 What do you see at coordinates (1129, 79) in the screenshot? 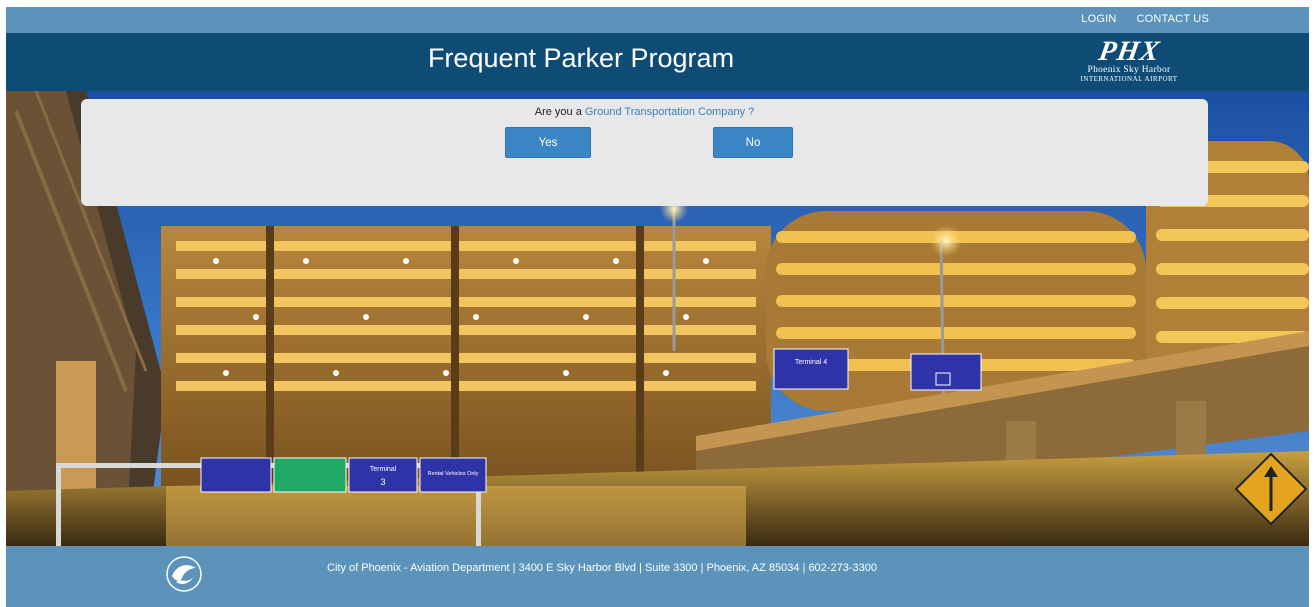
I see `logo-line2: INTERNATIONAL AIRPORT` at bounding box center [1129, 79].